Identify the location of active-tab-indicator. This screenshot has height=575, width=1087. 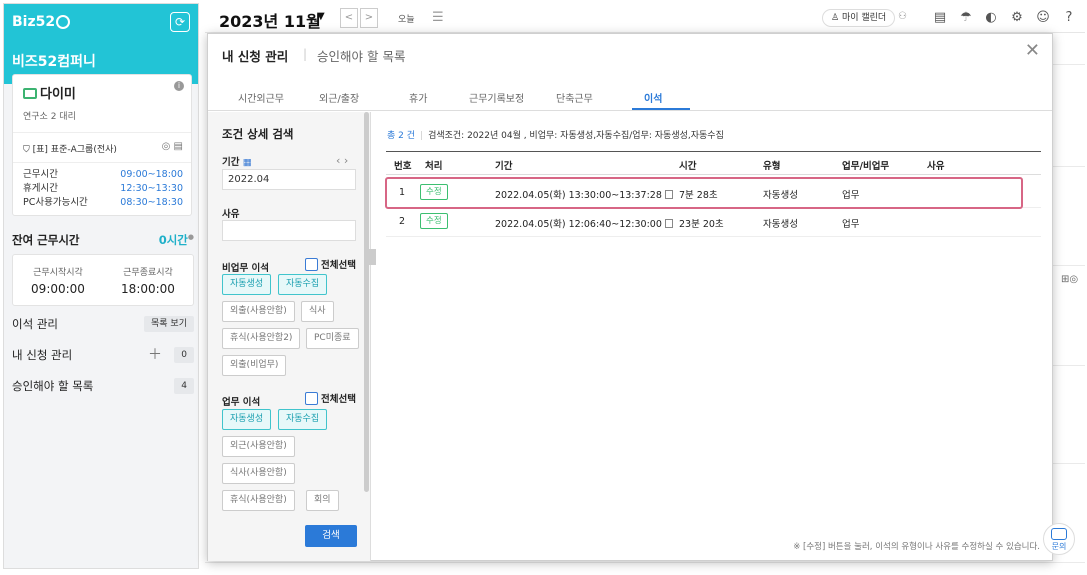
(661, 109).